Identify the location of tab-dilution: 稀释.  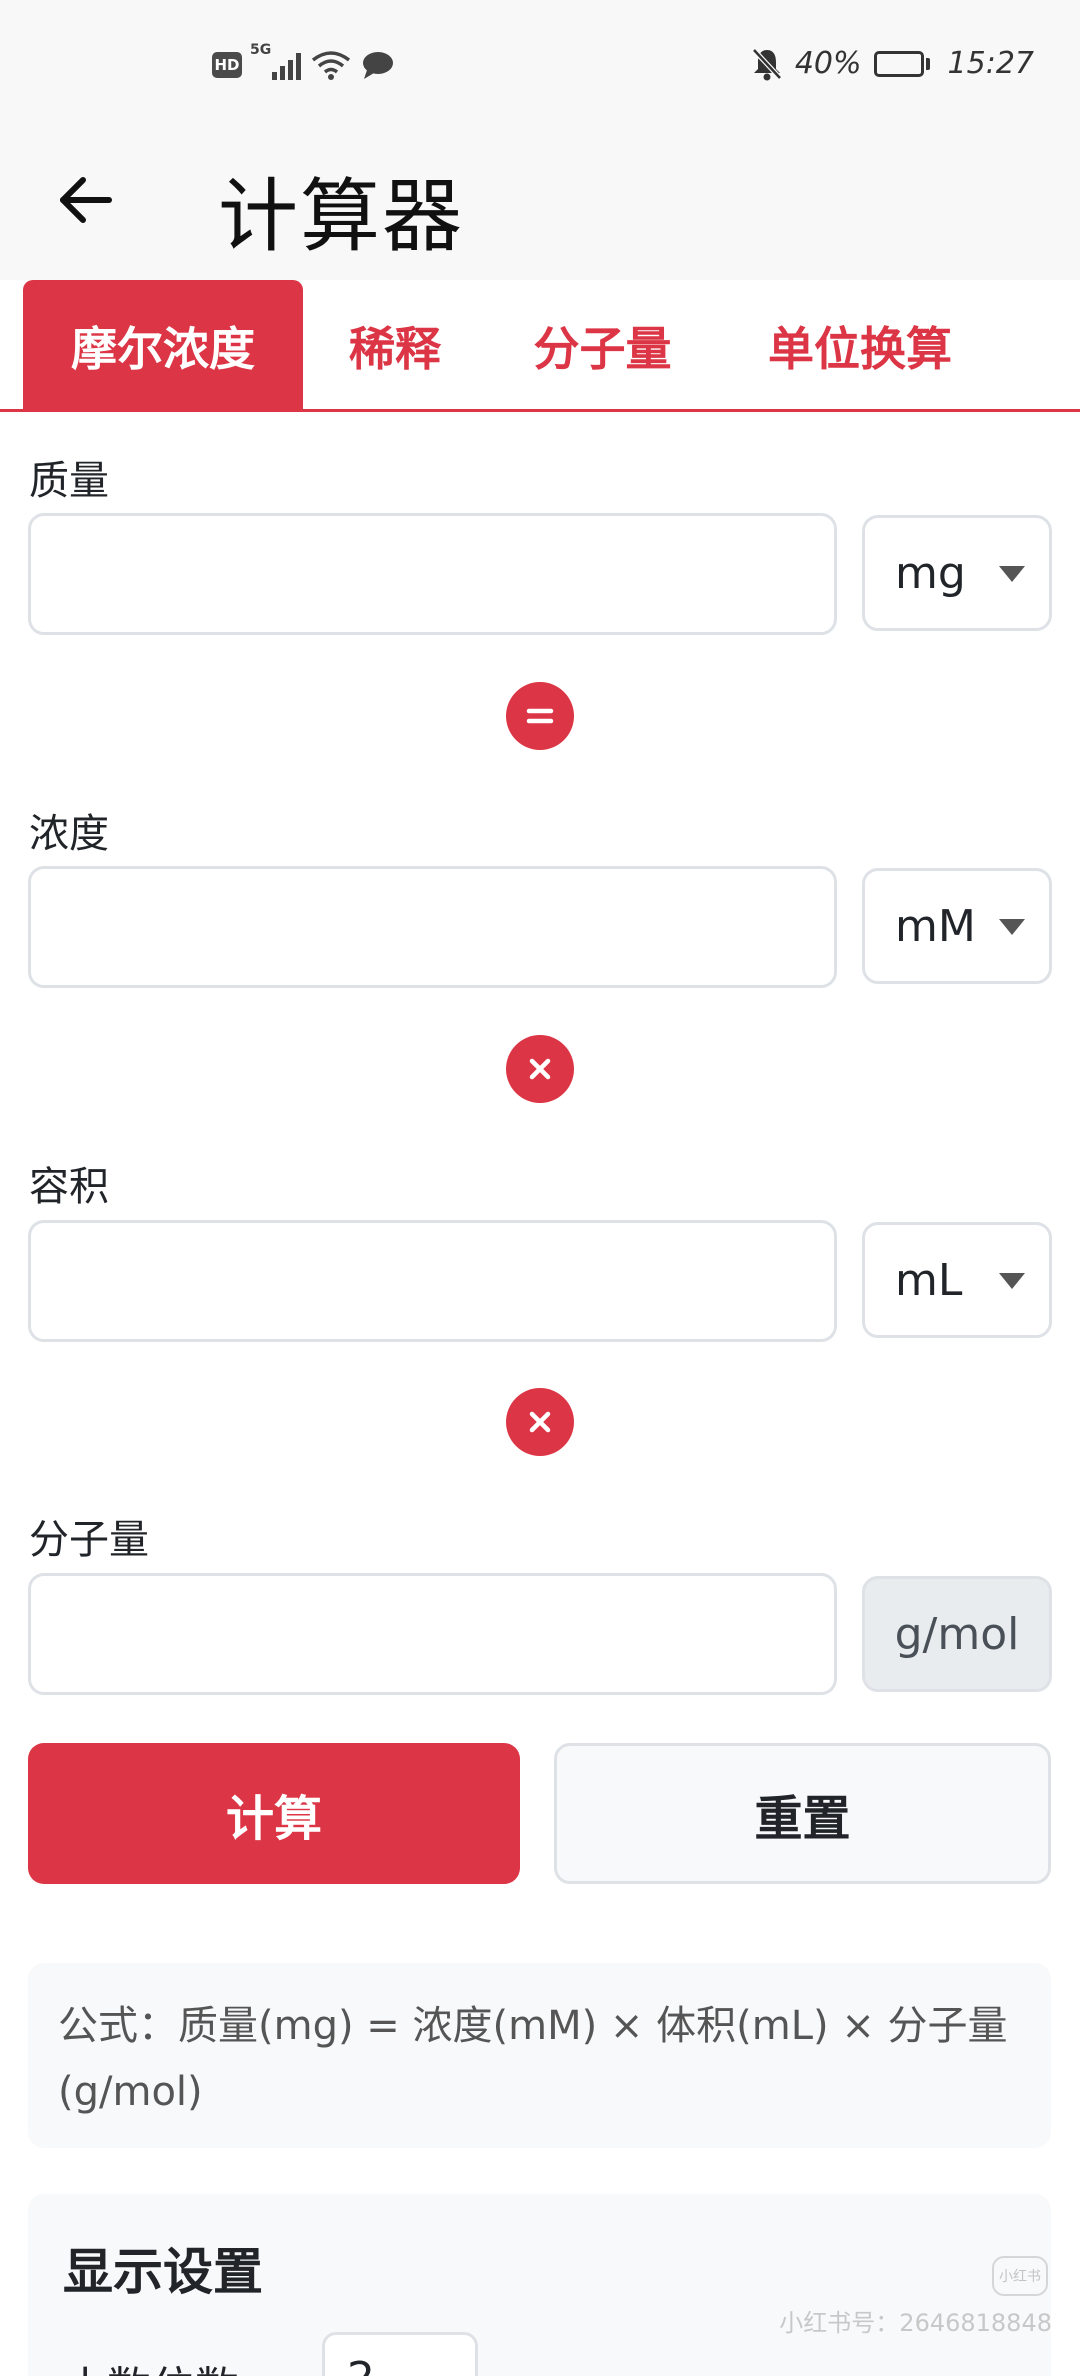
(395, 346).